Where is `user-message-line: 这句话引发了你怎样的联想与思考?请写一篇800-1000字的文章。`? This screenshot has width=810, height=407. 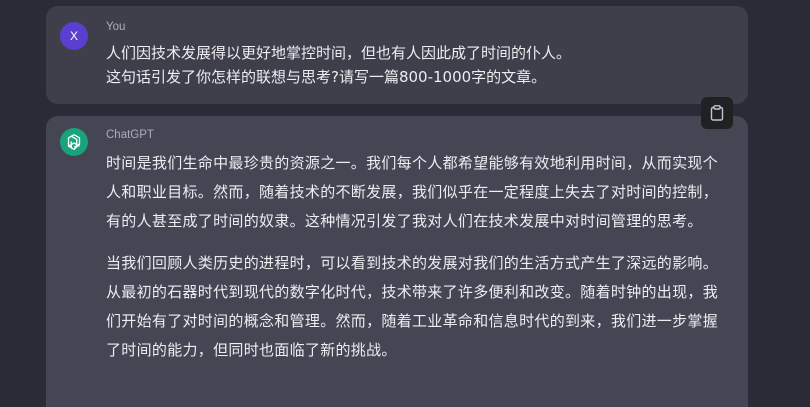 user-message-line: 这句话引发了你怎样的联想与思考?请写一篇800-1000字的文章。 is located at coordinates (326, 77).